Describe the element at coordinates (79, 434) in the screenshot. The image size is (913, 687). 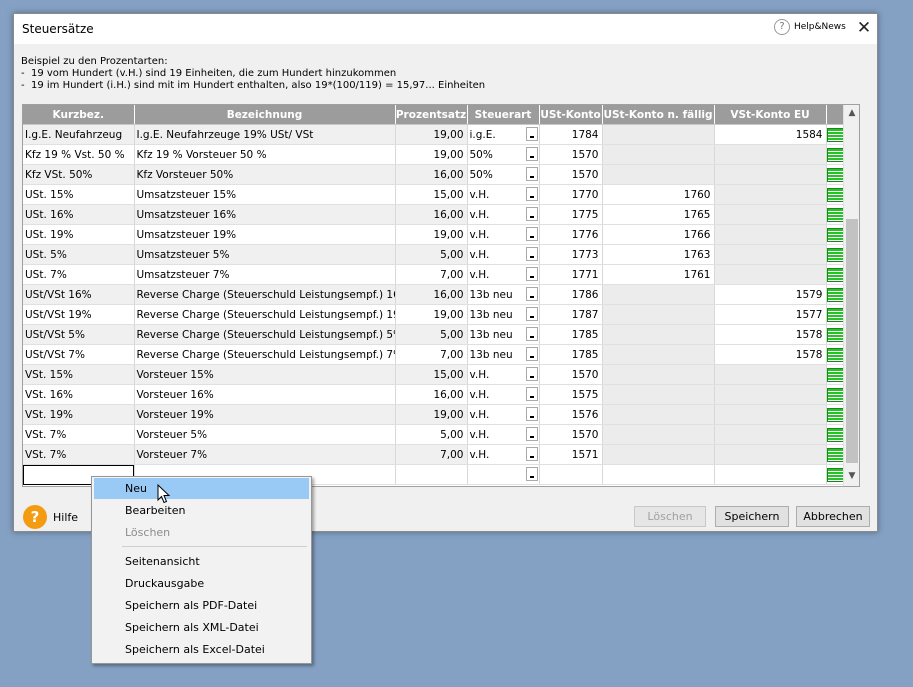
I see `cell-kurzbez: VSt. 7%` at that location.